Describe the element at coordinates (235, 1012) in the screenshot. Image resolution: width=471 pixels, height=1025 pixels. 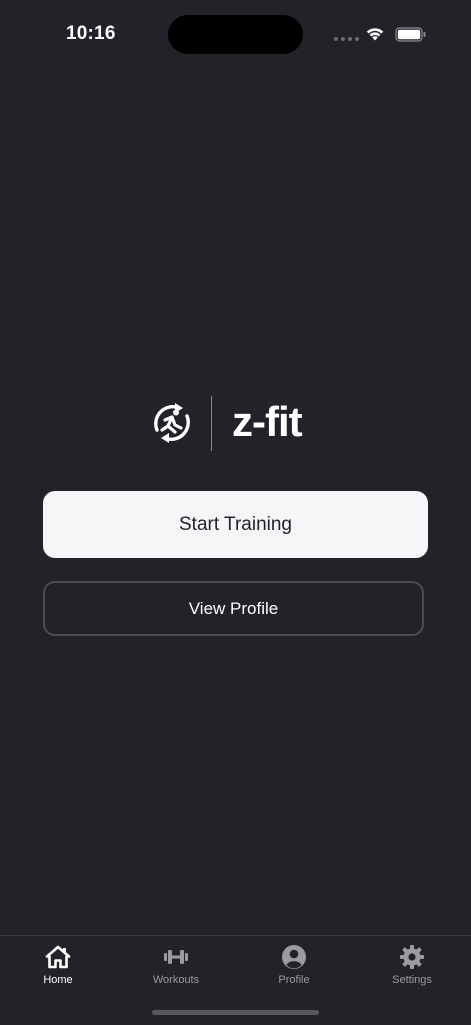
I see `home-indicator` at that location.